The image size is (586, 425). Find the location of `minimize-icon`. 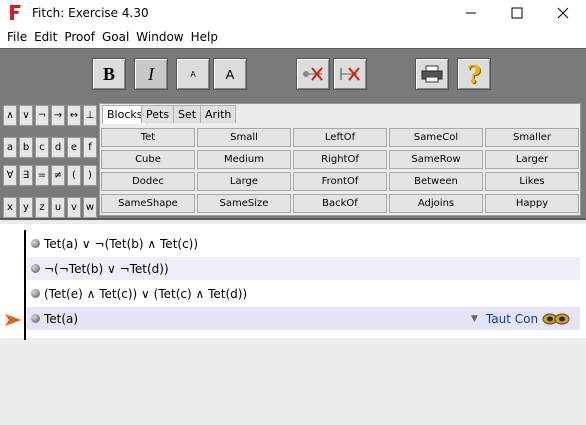

minimize-icon is located at coordinates (471, 13).